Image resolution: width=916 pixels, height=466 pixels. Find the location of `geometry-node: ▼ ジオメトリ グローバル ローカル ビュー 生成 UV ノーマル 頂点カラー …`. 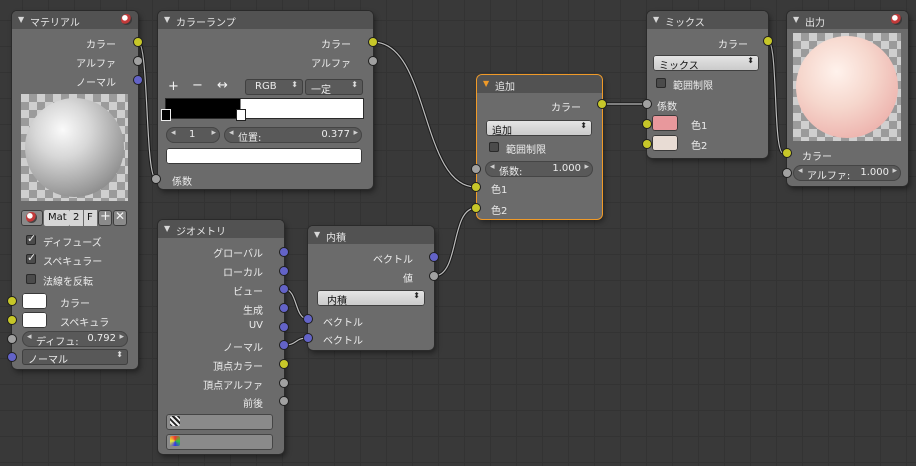

geometry-node: ▼ ジオメトリ グローバル ローカル ビュー 生成 UV ノーマル 頂点カラー … is located at coordinates (221, 337).